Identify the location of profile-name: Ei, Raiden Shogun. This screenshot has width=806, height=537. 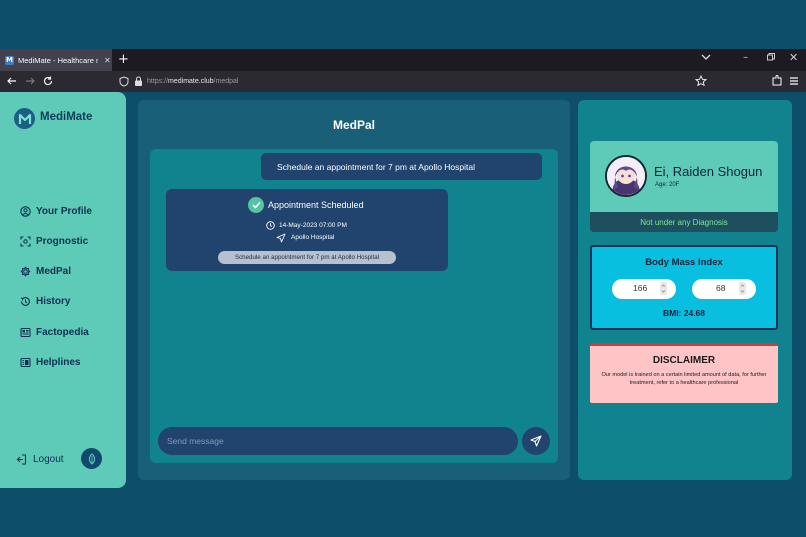
(708, 171).